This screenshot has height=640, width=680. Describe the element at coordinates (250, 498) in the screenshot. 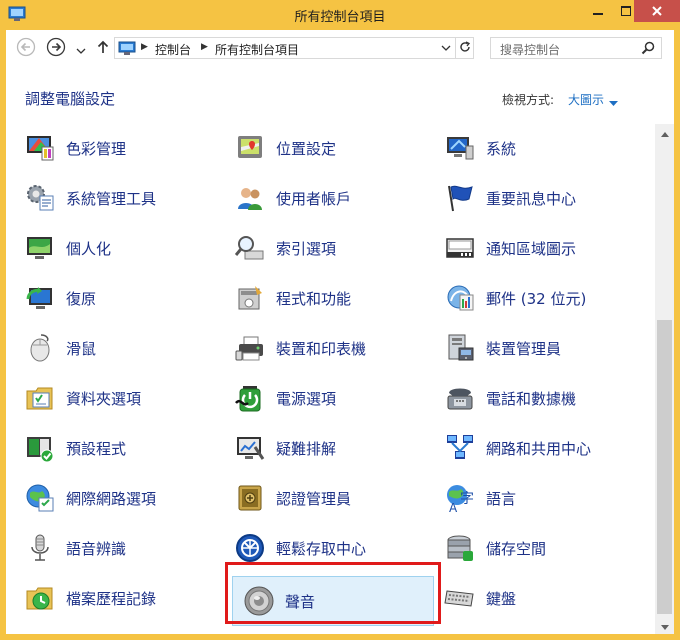

I see `credential-manager-icon` at that location.